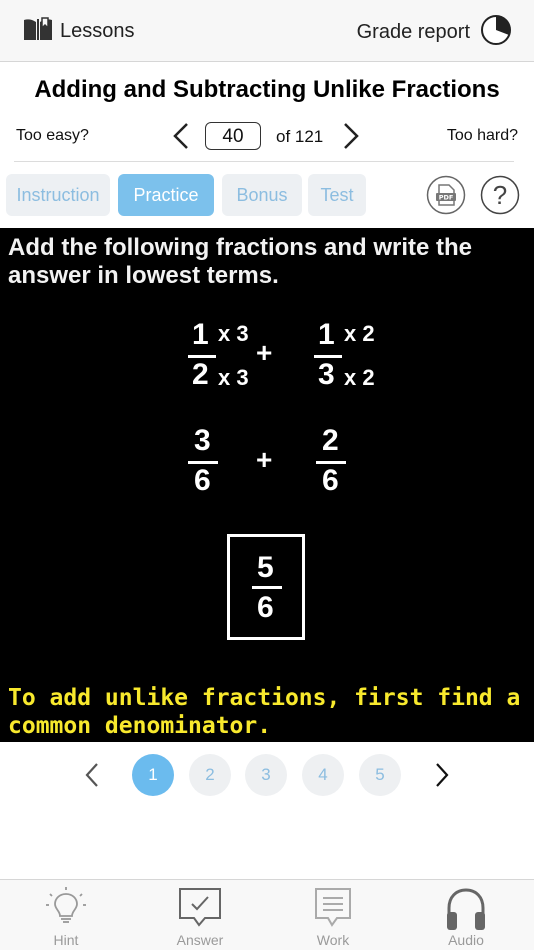  I want to click on audio-button: Audio, so click(466, 915).